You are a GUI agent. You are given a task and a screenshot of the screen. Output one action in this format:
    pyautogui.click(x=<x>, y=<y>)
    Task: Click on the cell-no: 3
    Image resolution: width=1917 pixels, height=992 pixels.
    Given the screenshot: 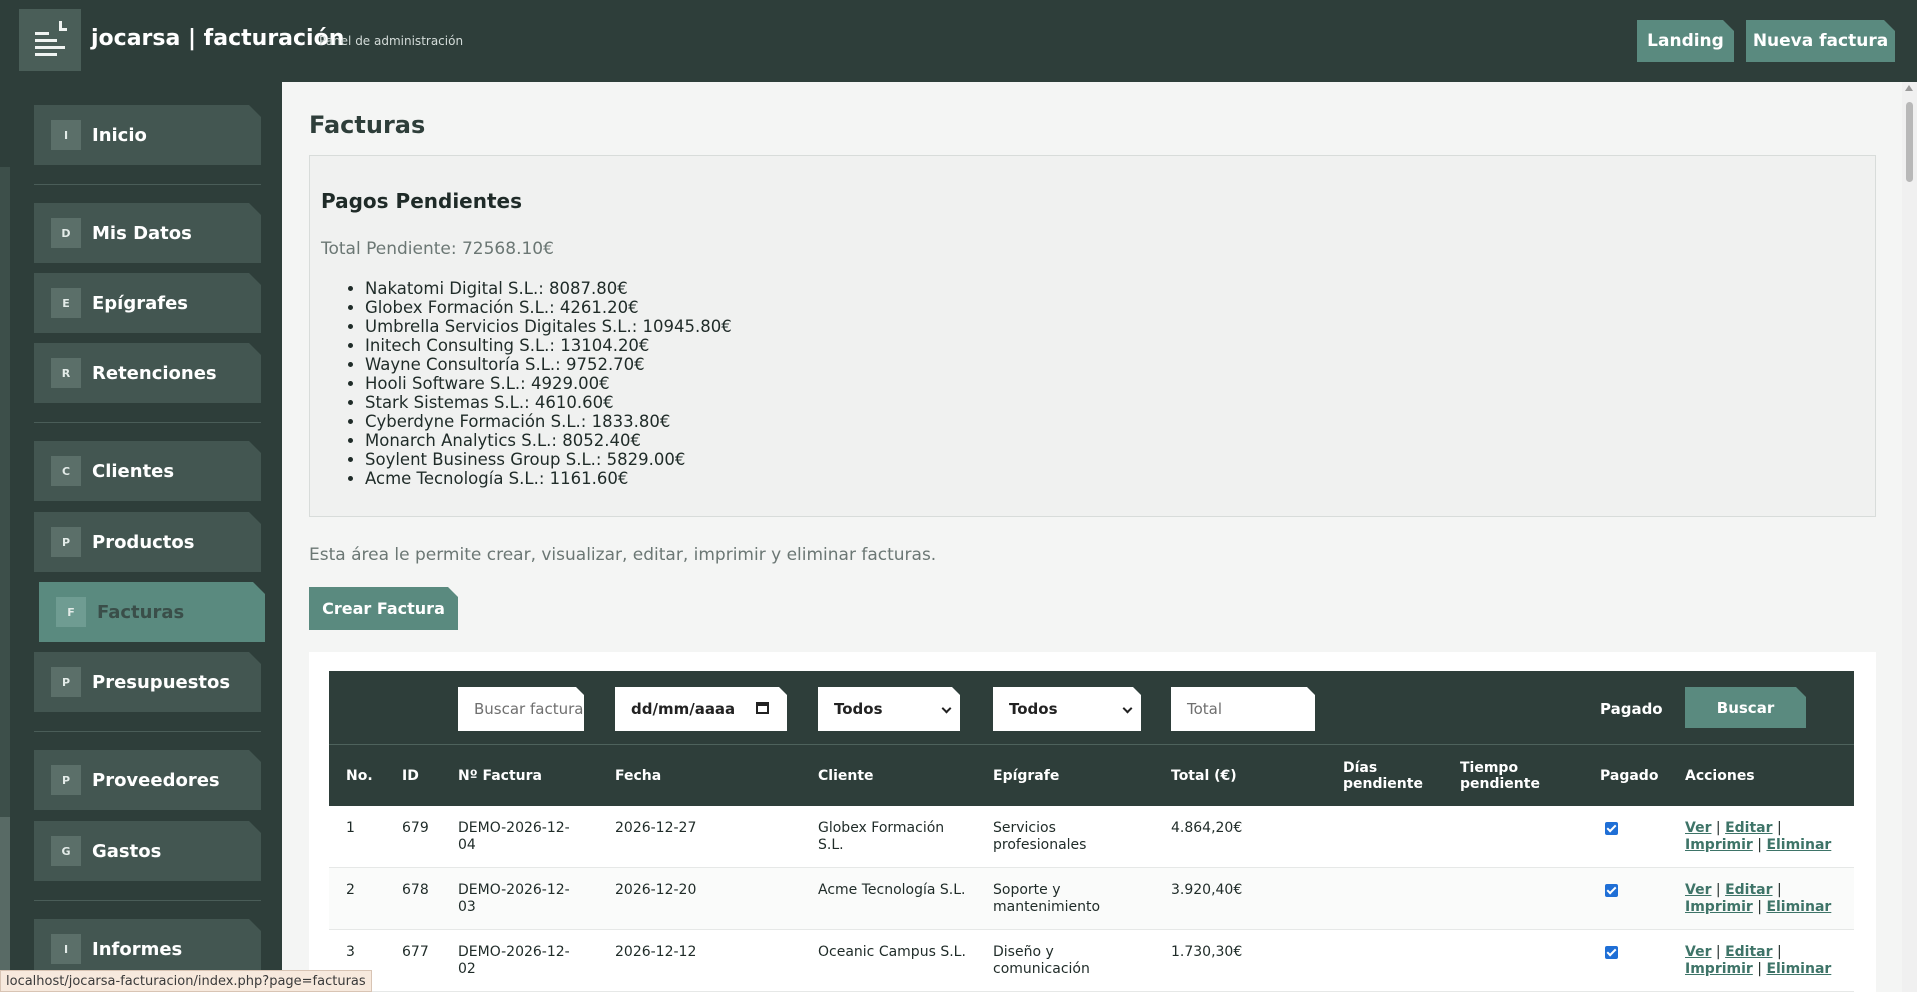 What is the action you would take?
    pyautogui.click(x=350, y=952)
    